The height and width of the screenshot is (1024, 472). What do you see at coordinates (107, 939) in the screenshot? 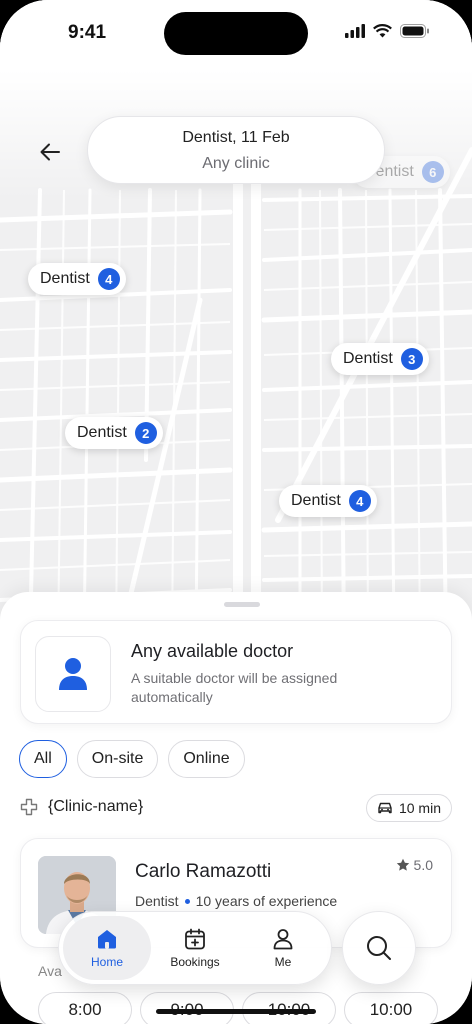
I see `home-icon` at bounding box center [107, 939].